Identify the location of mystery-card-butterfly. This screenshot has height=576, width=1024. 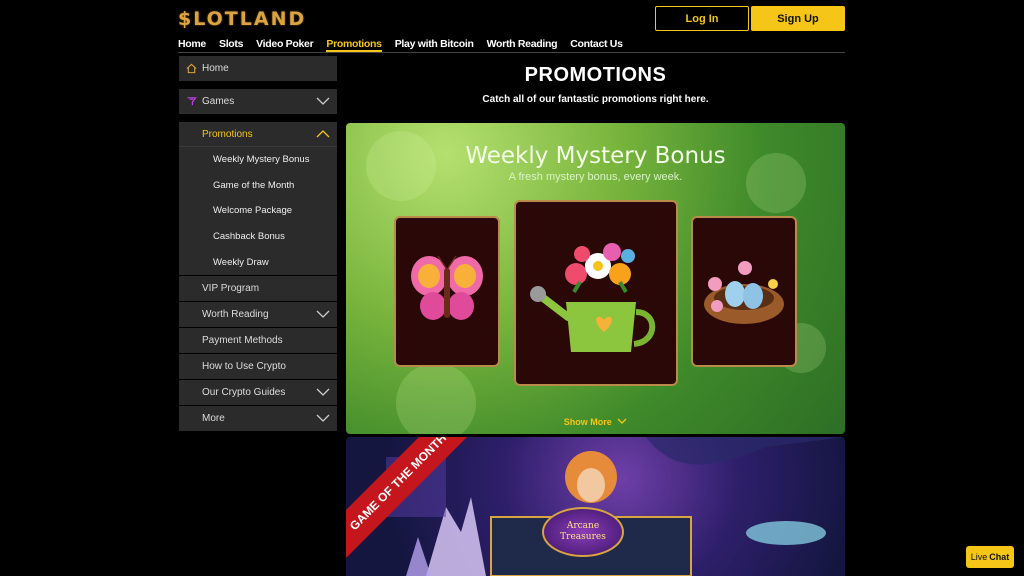
(447, 291).